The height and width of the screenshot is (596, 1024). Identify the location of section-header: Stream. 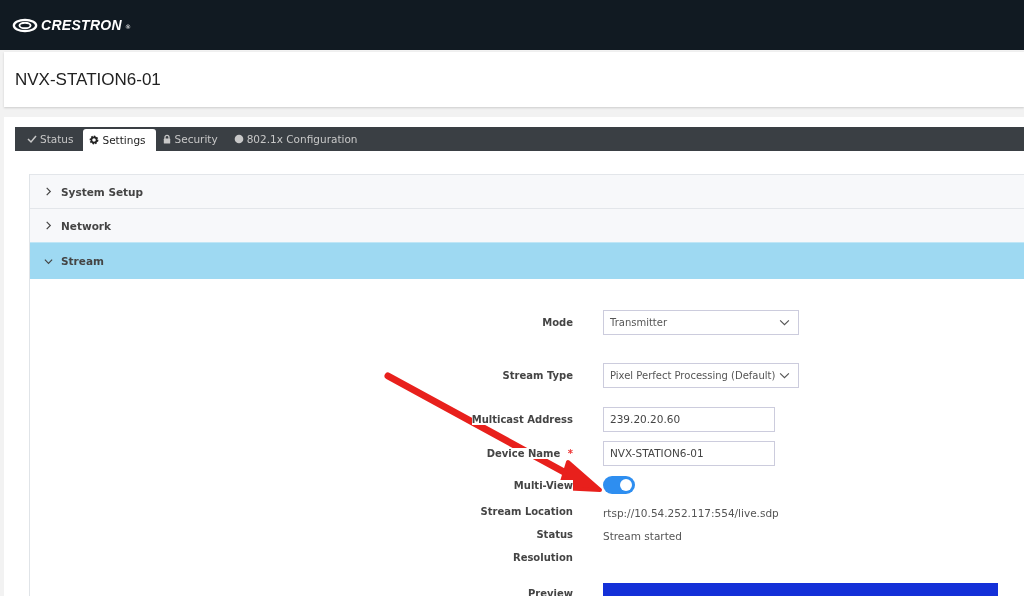
(527, 260).